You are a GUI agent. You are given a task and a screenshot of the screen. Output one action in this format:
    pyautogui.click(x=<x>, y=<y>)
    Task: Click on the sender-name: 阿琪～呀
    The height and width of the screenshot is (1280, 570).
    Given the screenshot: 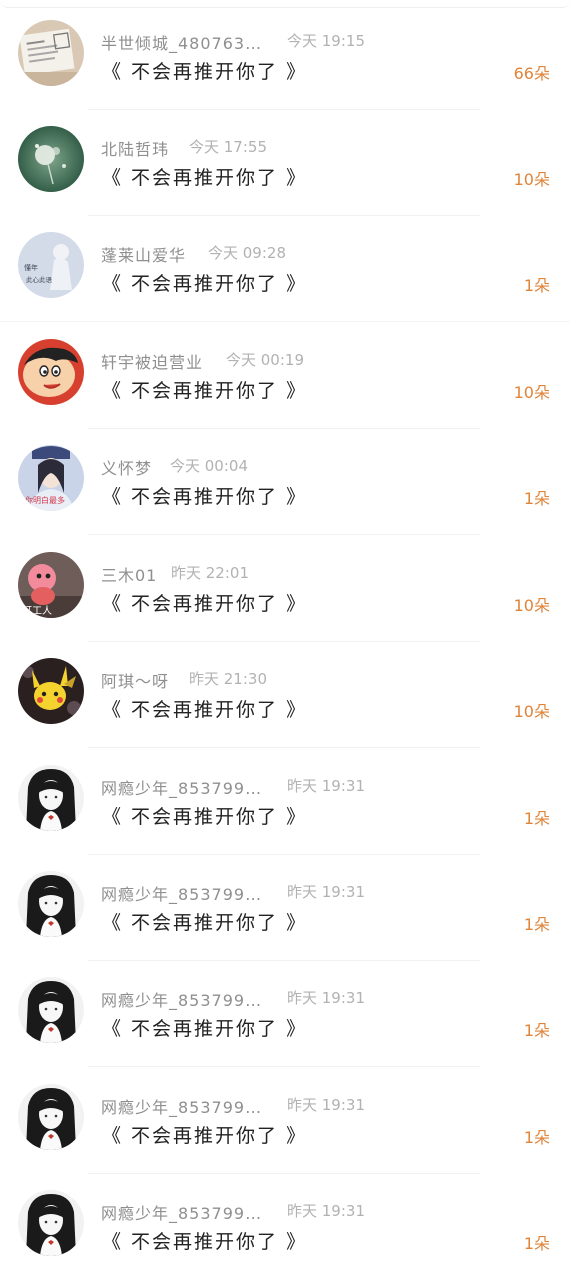 What is the action you would take?
    pyautogui.click(x=135, y=680)
    